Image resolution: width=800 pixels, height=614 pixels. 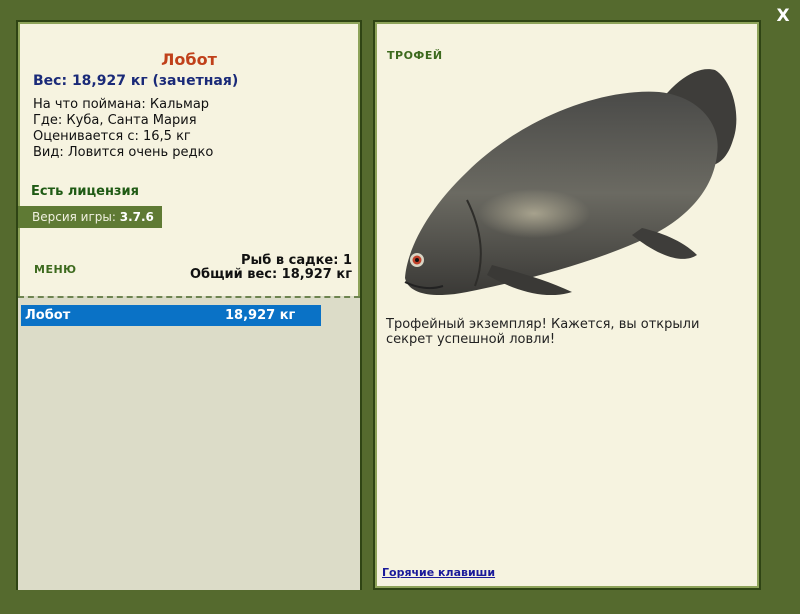 What do you see at coordinates (270, 274) in the screenshot?
I see `cage-total-weight: Общий вес: 18,927 кг` at bounding box center [270, 274].